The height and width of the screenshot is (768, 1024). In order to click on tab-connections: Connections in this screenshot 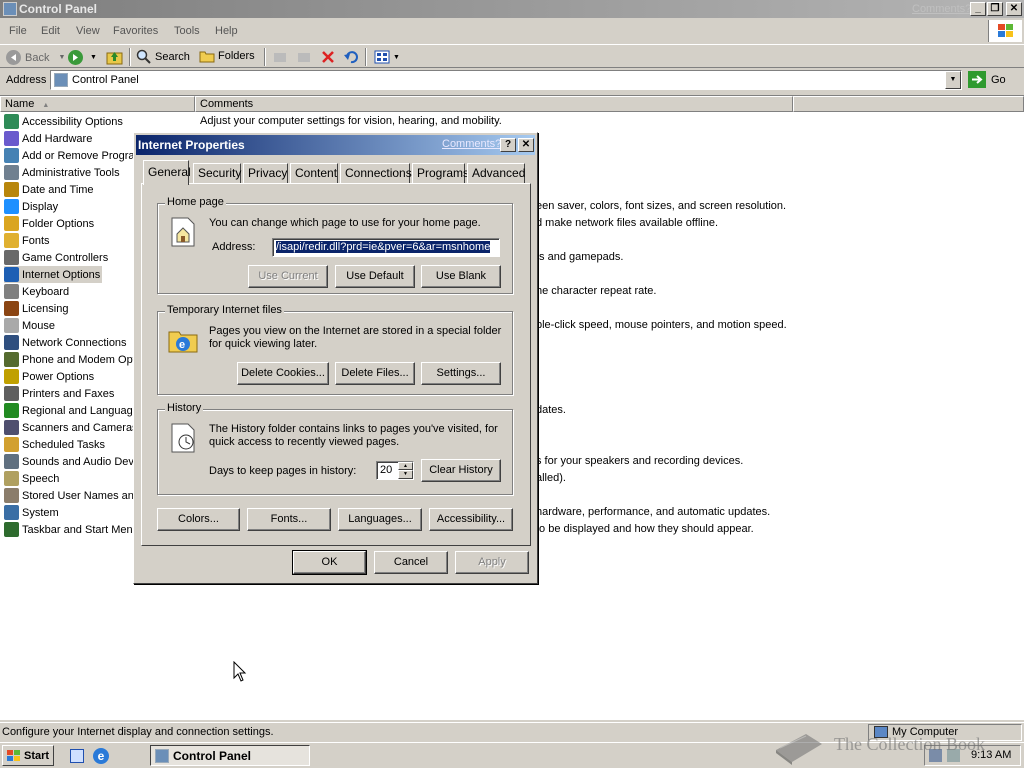, I will do `click(376, 173)`.